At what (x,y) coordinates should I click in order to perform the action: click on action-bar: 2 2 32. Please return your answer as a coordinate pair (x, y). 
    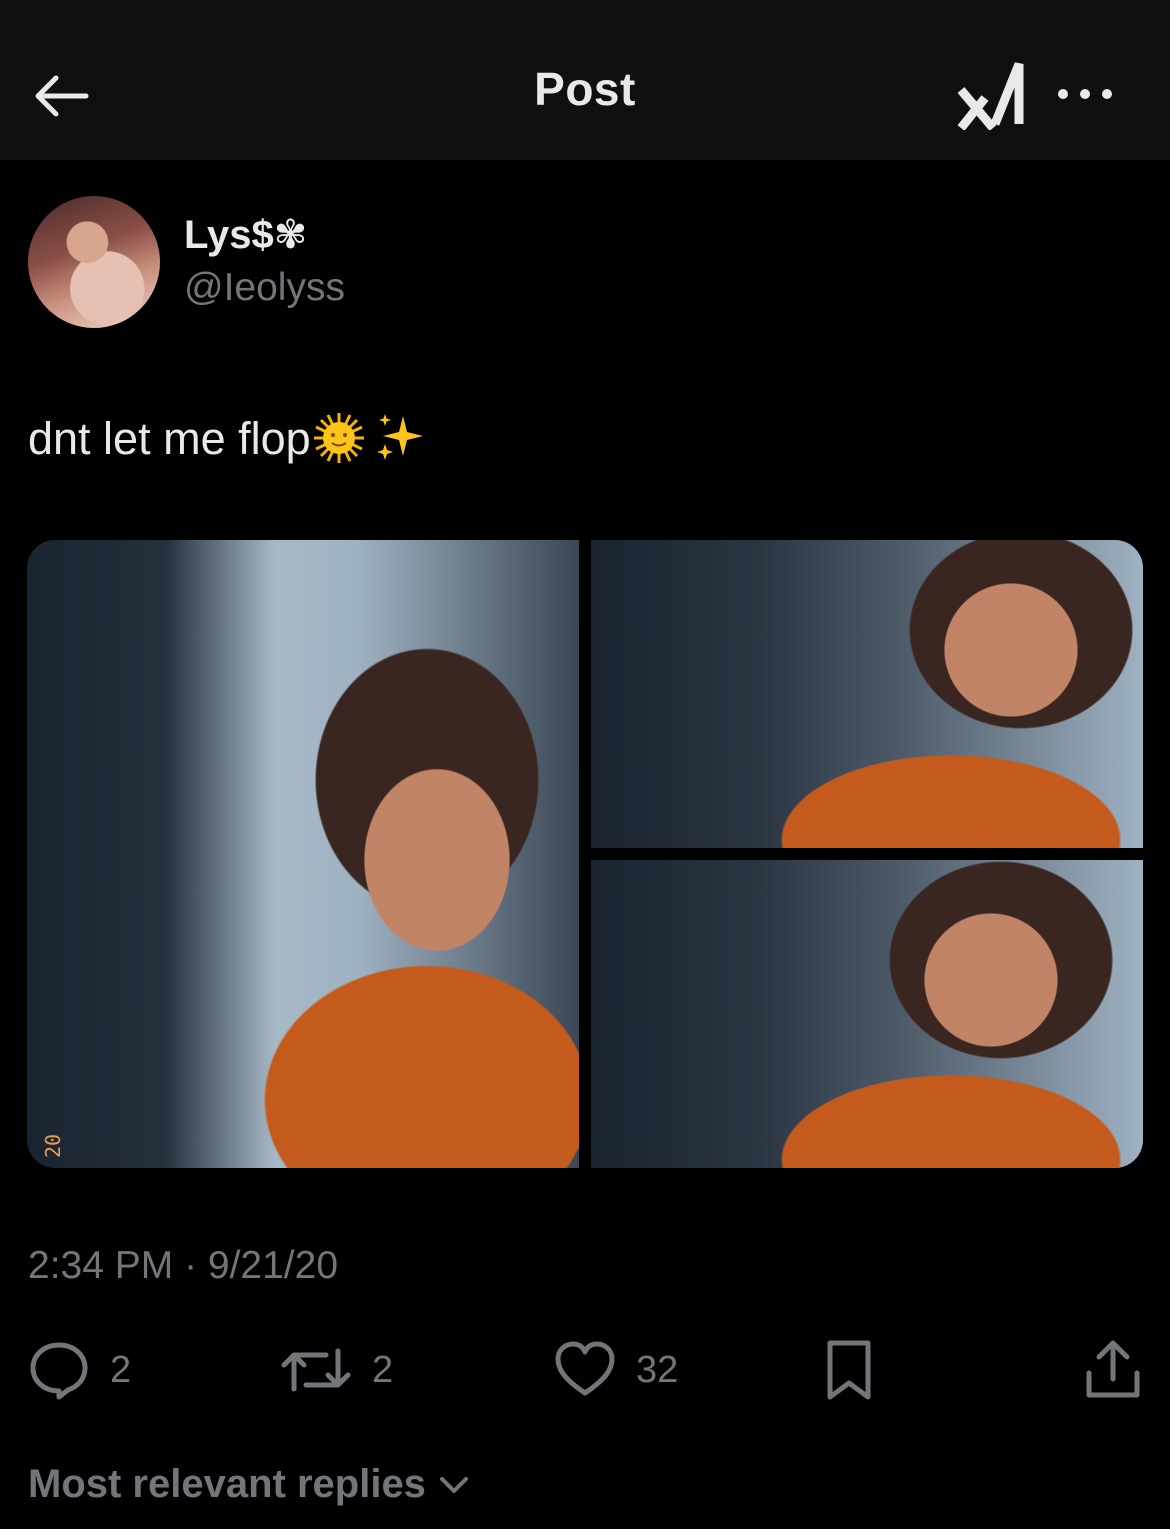
    Looking at the image, I should click on (585, 1370).